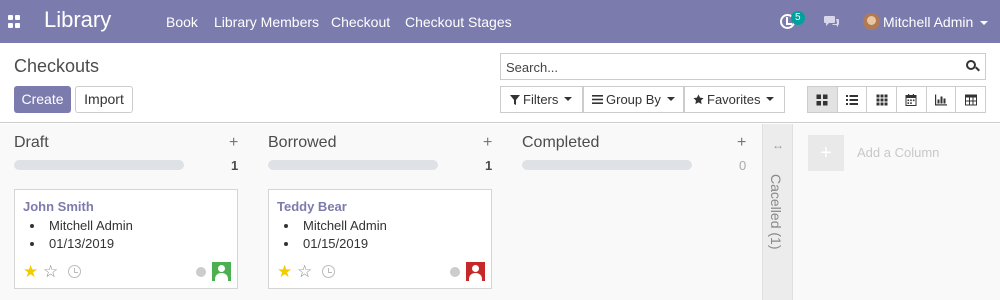 The width and height of the screenshot is (1000, 300). What do you see at coordinates (77, 20) in the screenshot?
I see `app-brand: Library` at bounding box center [77, 20].